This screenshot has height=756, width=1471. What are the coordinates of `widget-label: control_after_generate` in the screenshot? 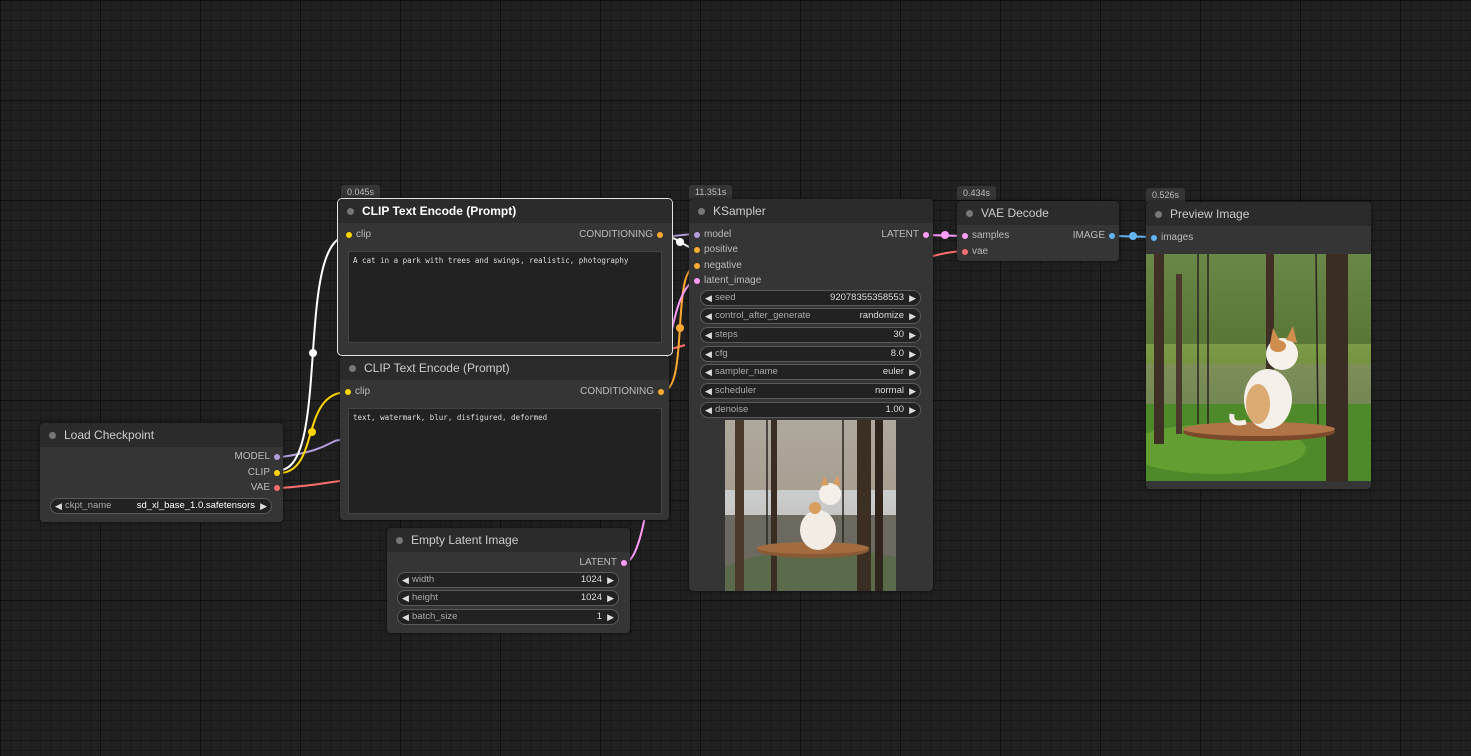 It's located at (763, 315).